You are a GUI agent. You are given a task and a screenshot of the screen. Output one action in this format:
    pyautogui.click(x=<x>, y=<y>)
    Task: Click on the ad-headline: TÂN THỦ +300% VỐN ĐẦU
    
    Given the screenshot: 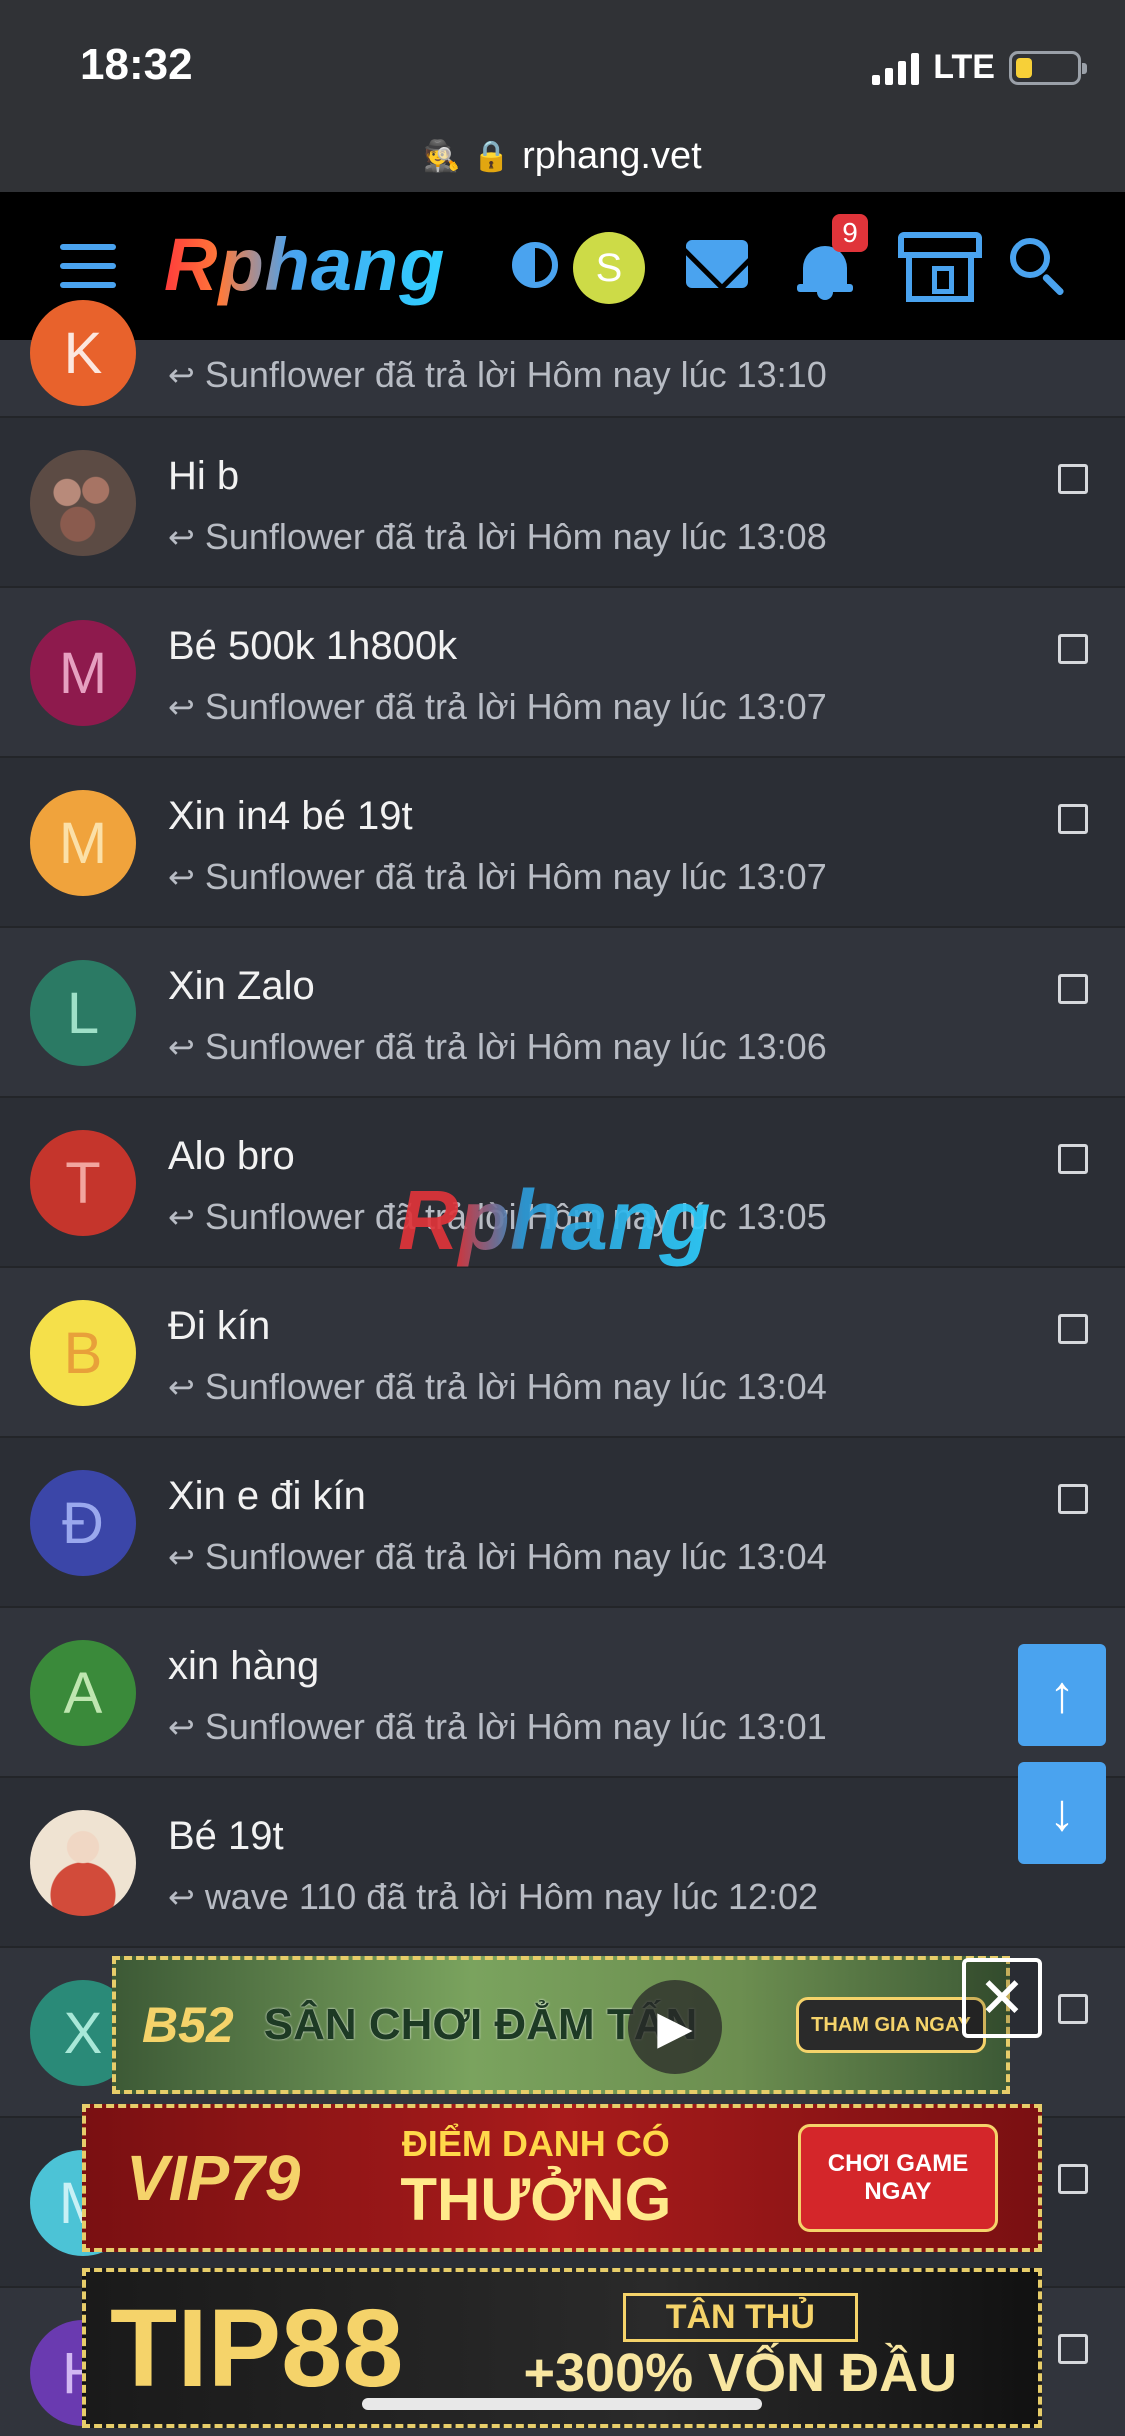 What is the action you would take?
    pyautogui.click(x=740, y=2348)
    